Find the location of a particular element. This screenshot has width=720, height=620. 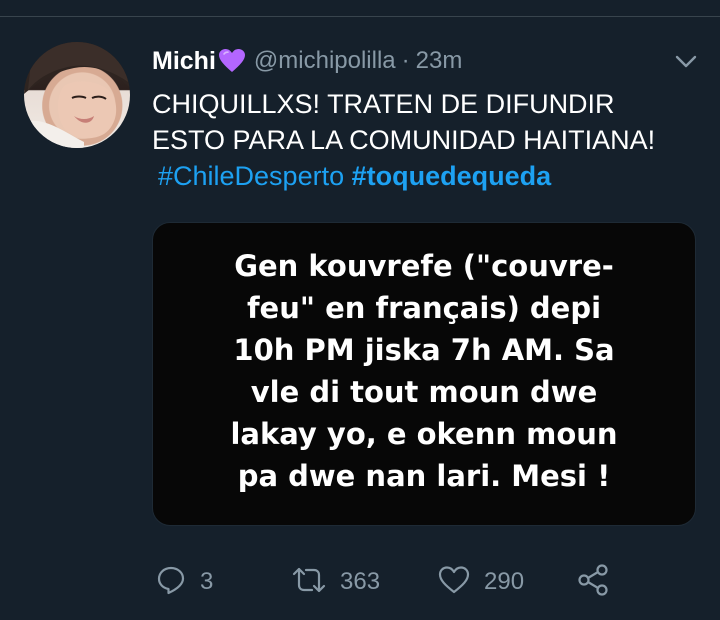

reply-button: 3 is located at coordinates (184, 582).